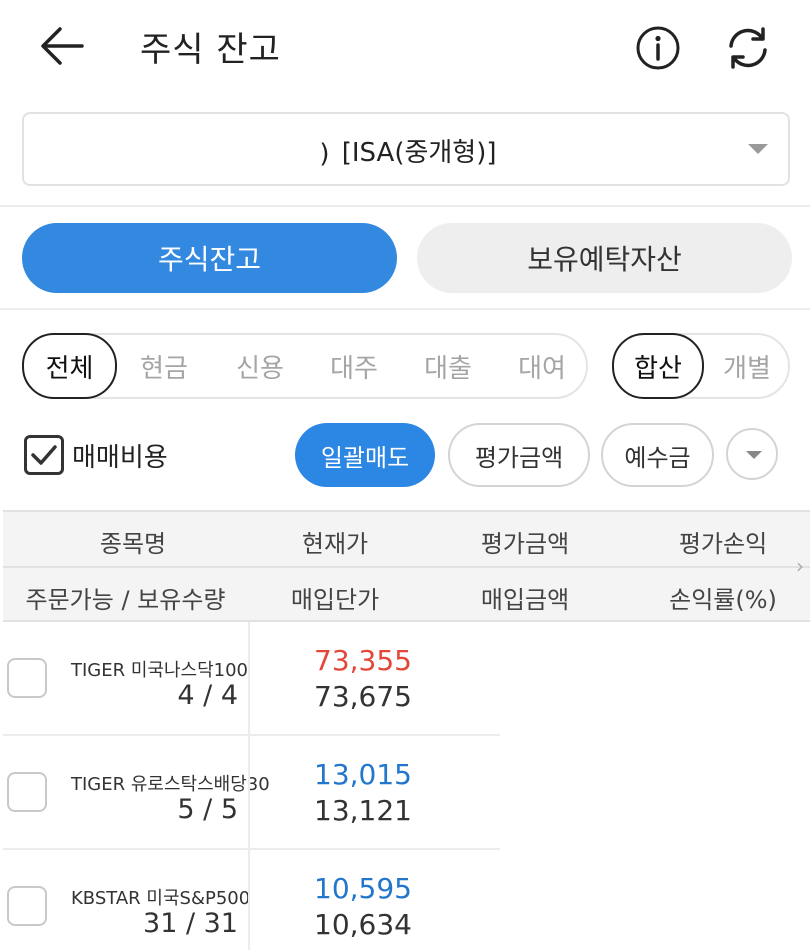  What do you see at coordinates (164, 366) in the screenshot?
I see `filter-cash: 현금` at bounding box center [164, 366].